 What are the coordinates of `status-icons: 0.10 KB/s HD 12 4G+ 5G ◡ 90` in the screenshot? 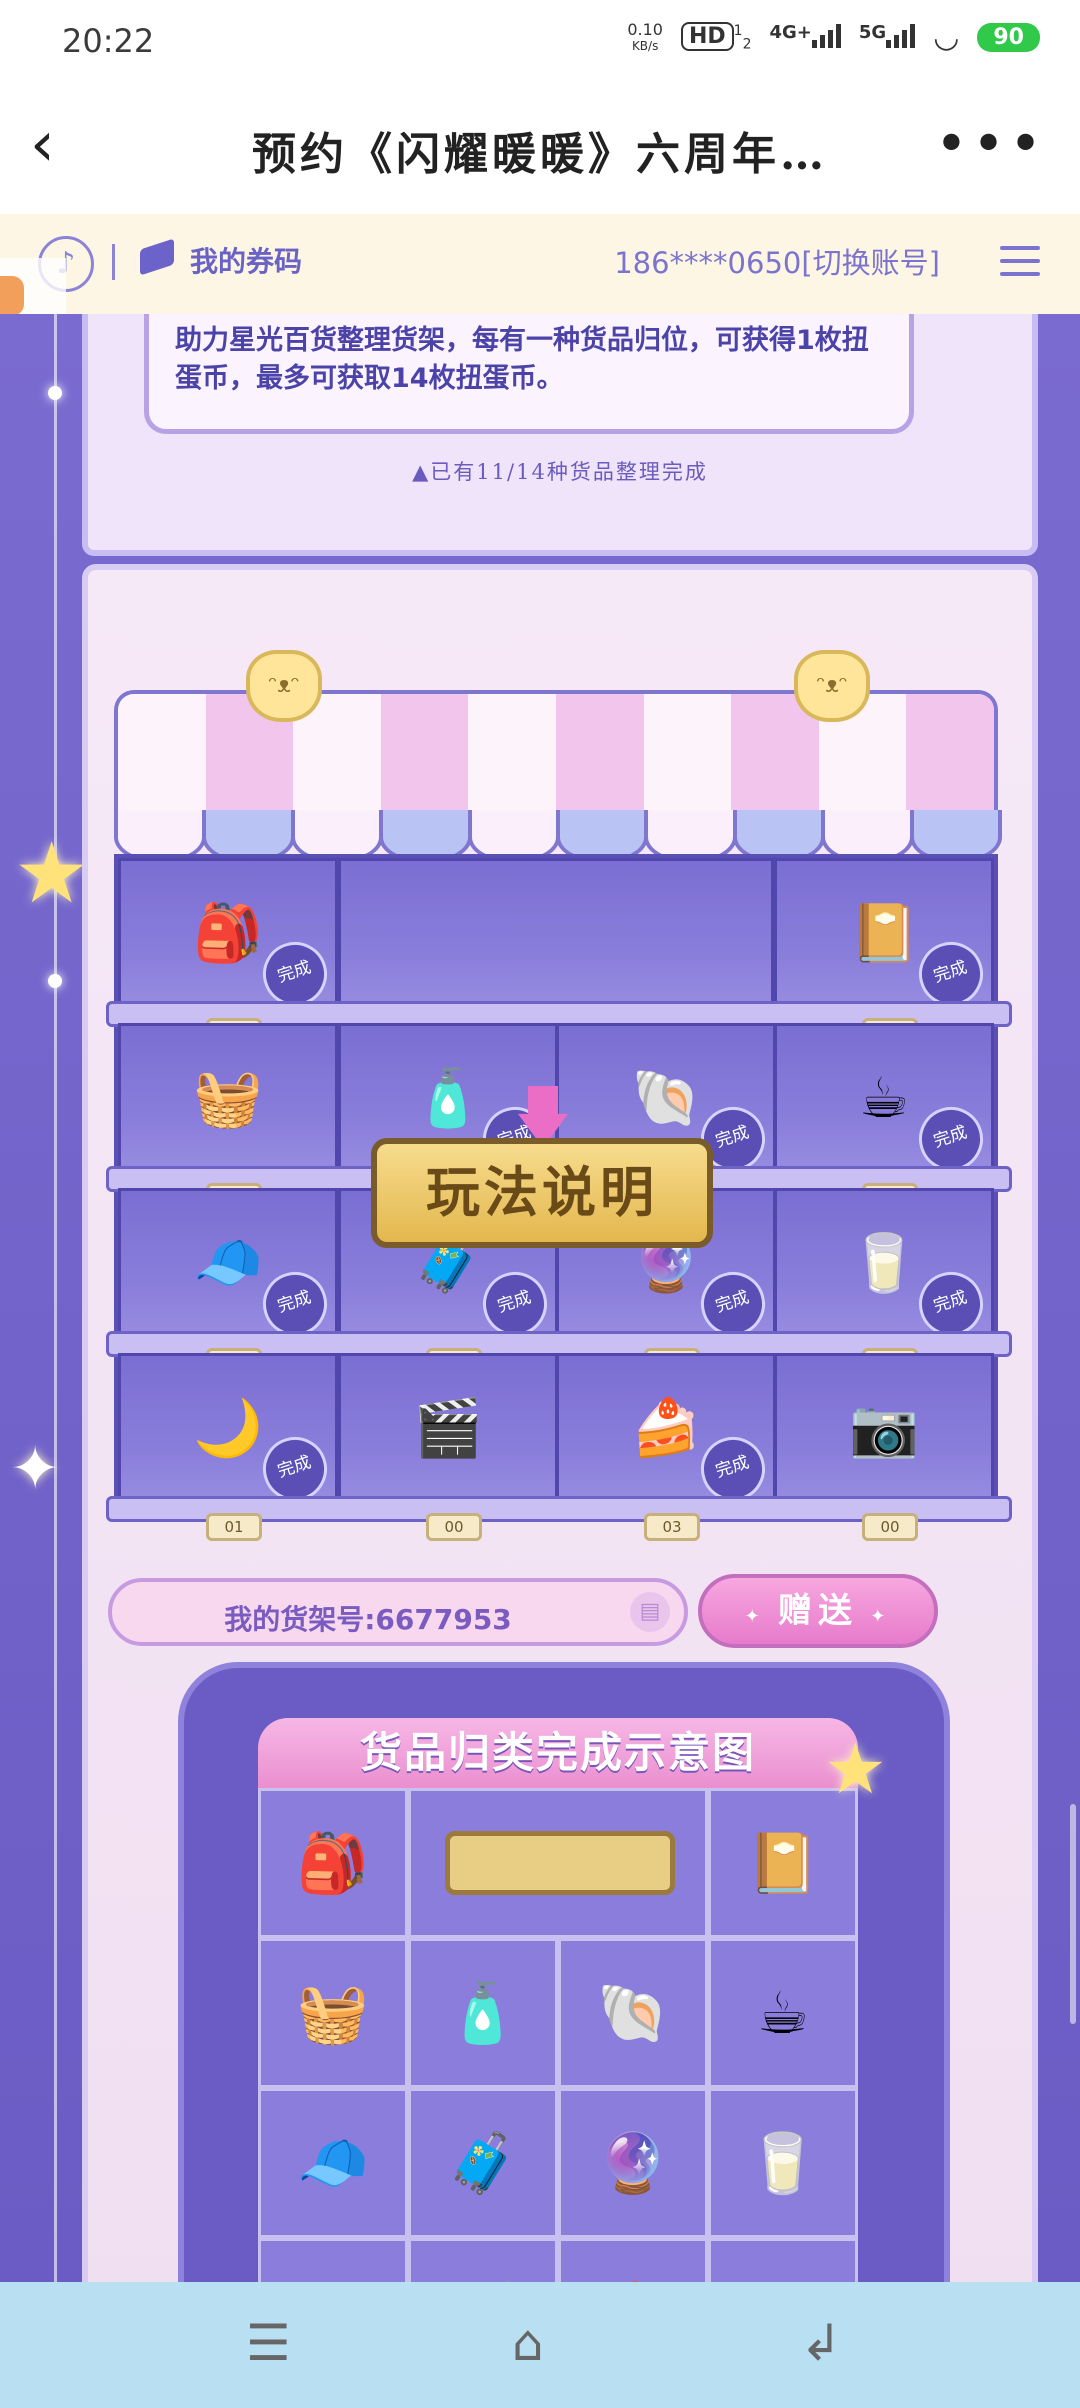 It's located at (833, 37).